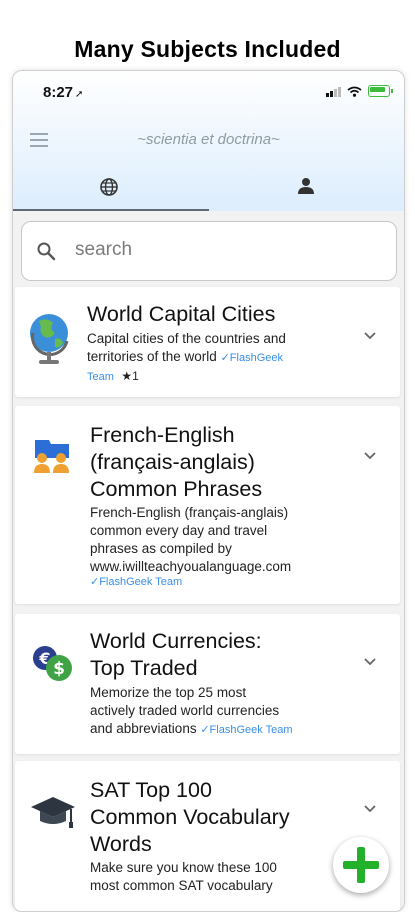  Describe the element at coordinates (53, 812) in the screenshot. I see `graduation-cap-icon` at that location.